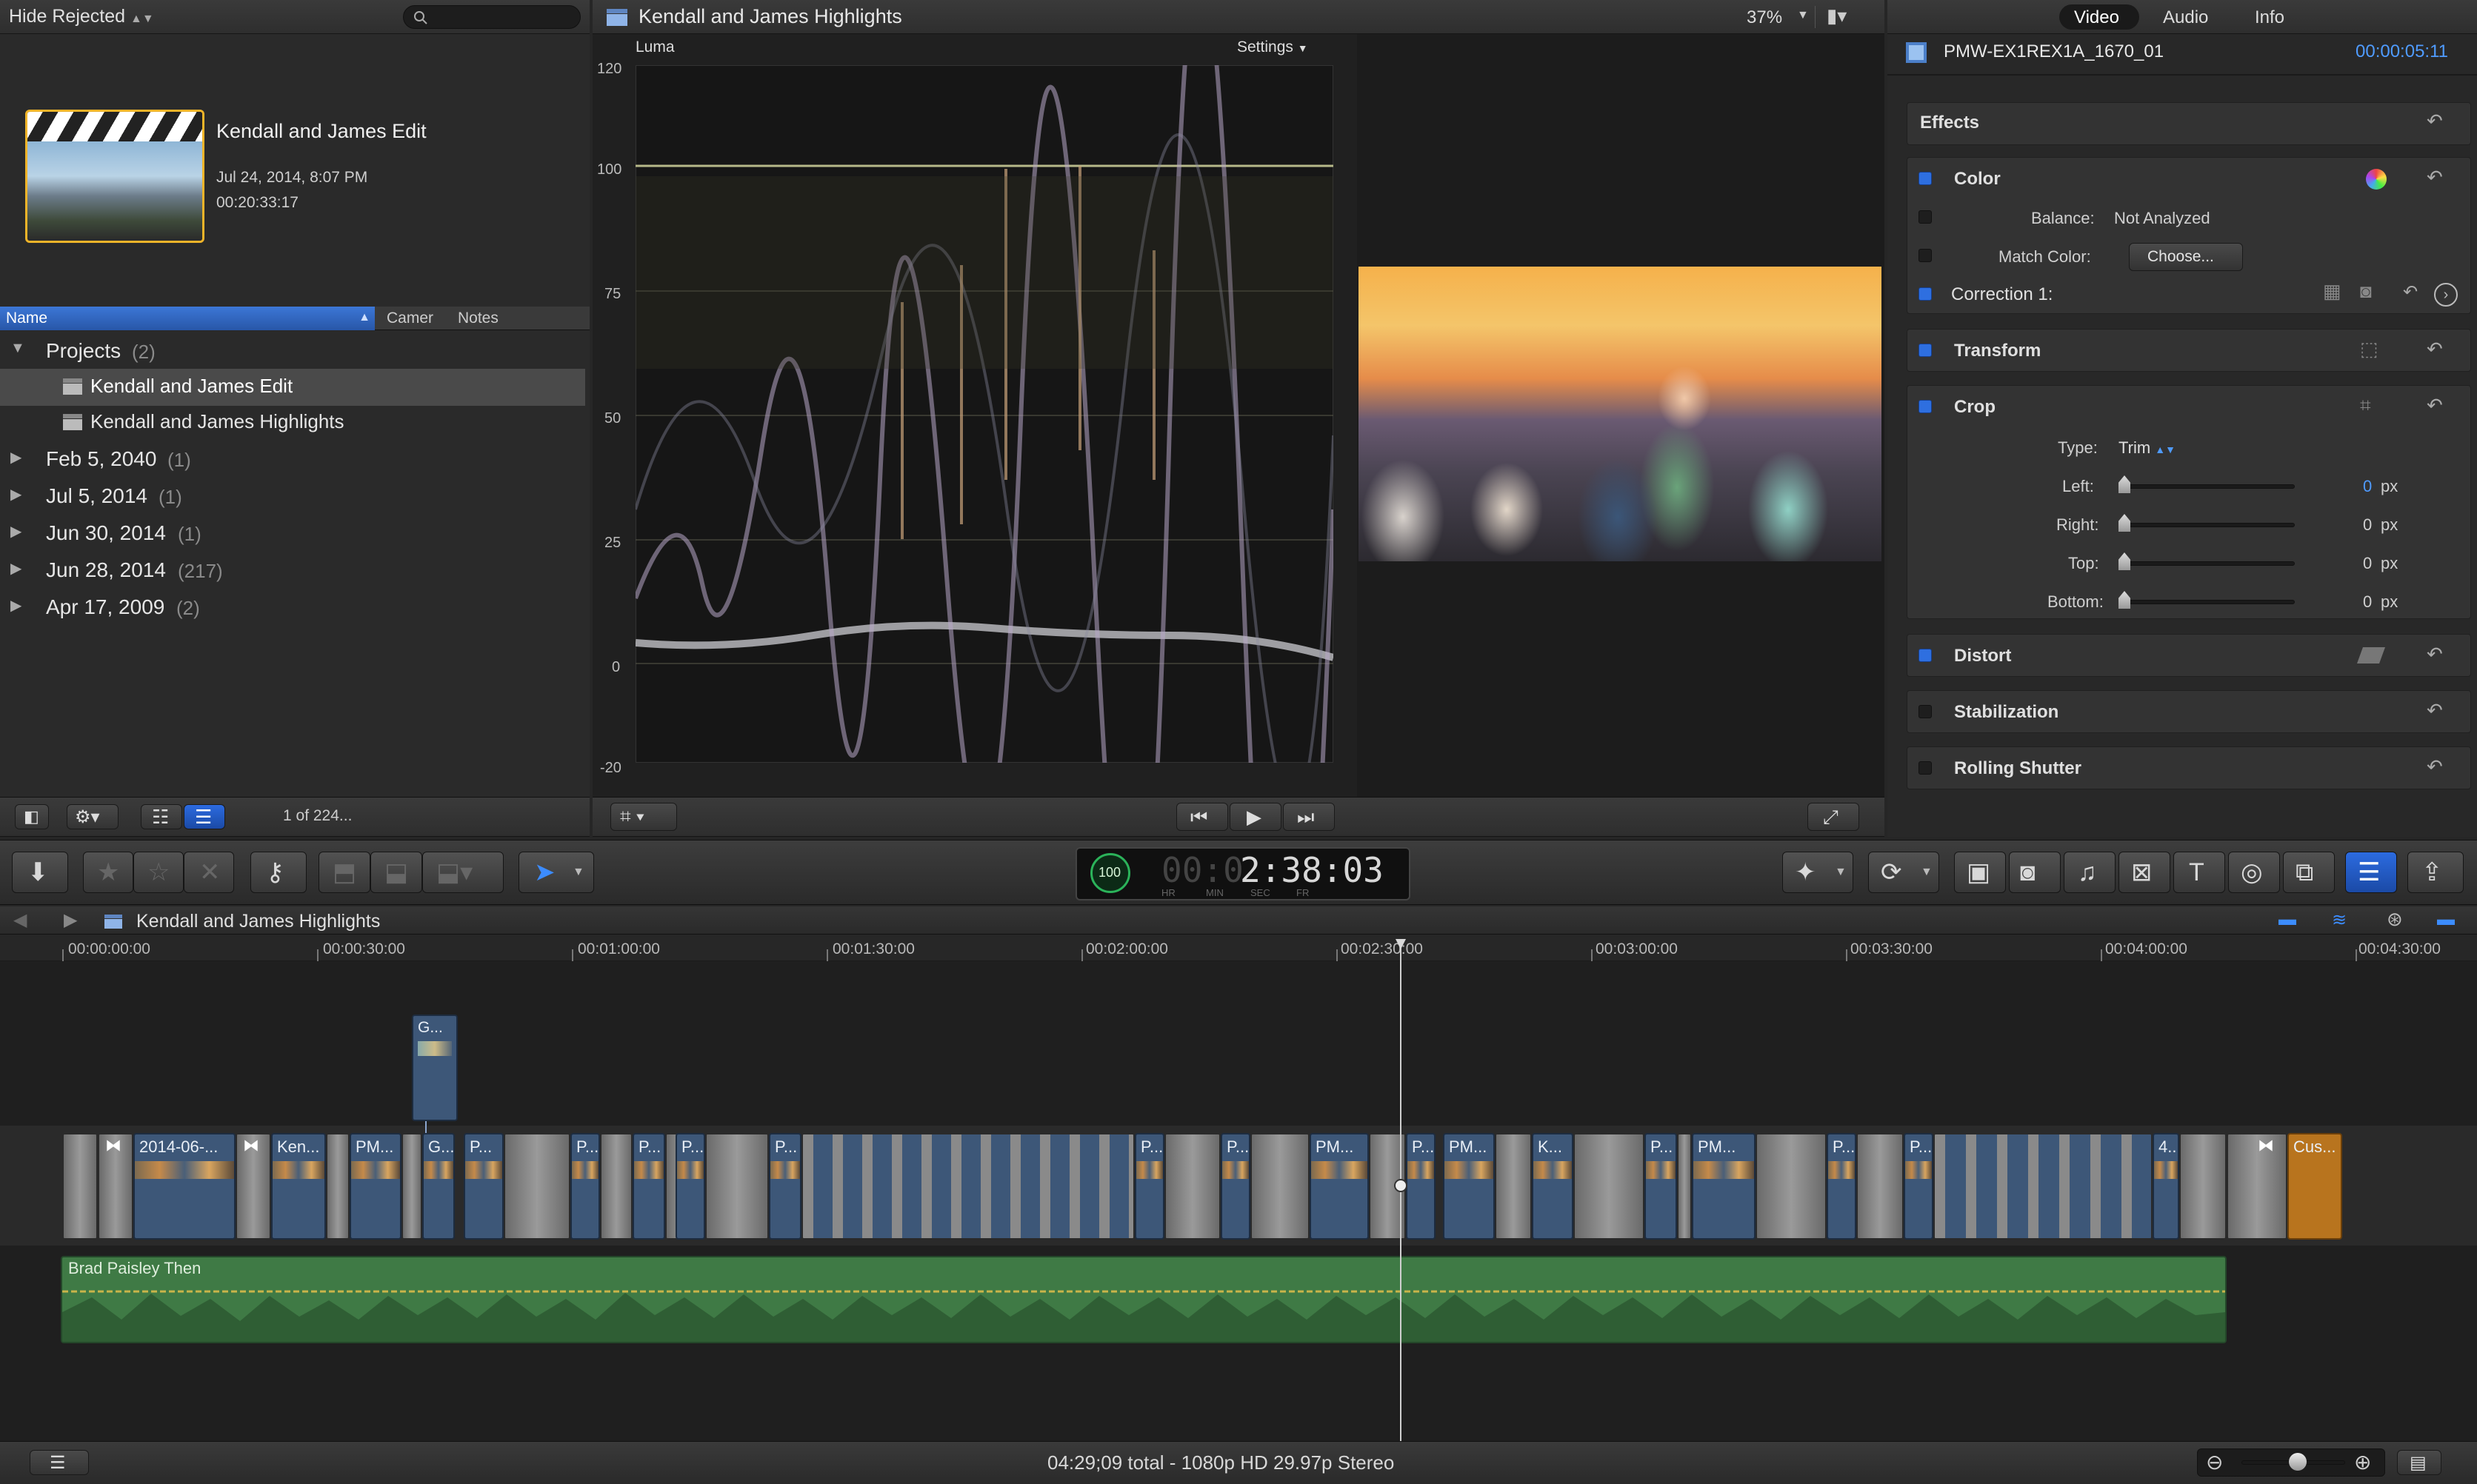 This screenshot has height=1484, width=2477. I want to click on append-button: ⬓▾, so click(463, 872).